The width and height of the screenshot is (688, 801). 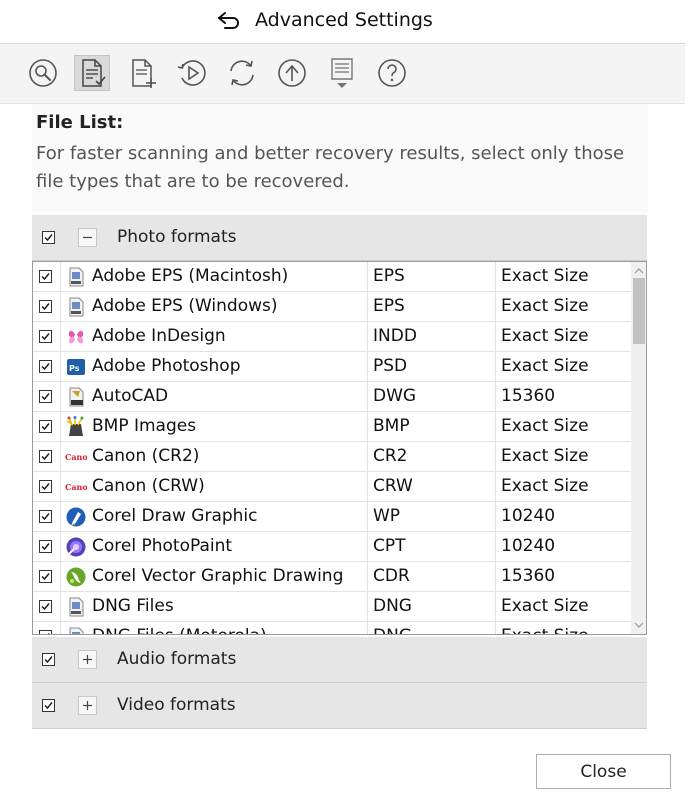 I want to click on refresh-icon, so click(x=242, y=73).